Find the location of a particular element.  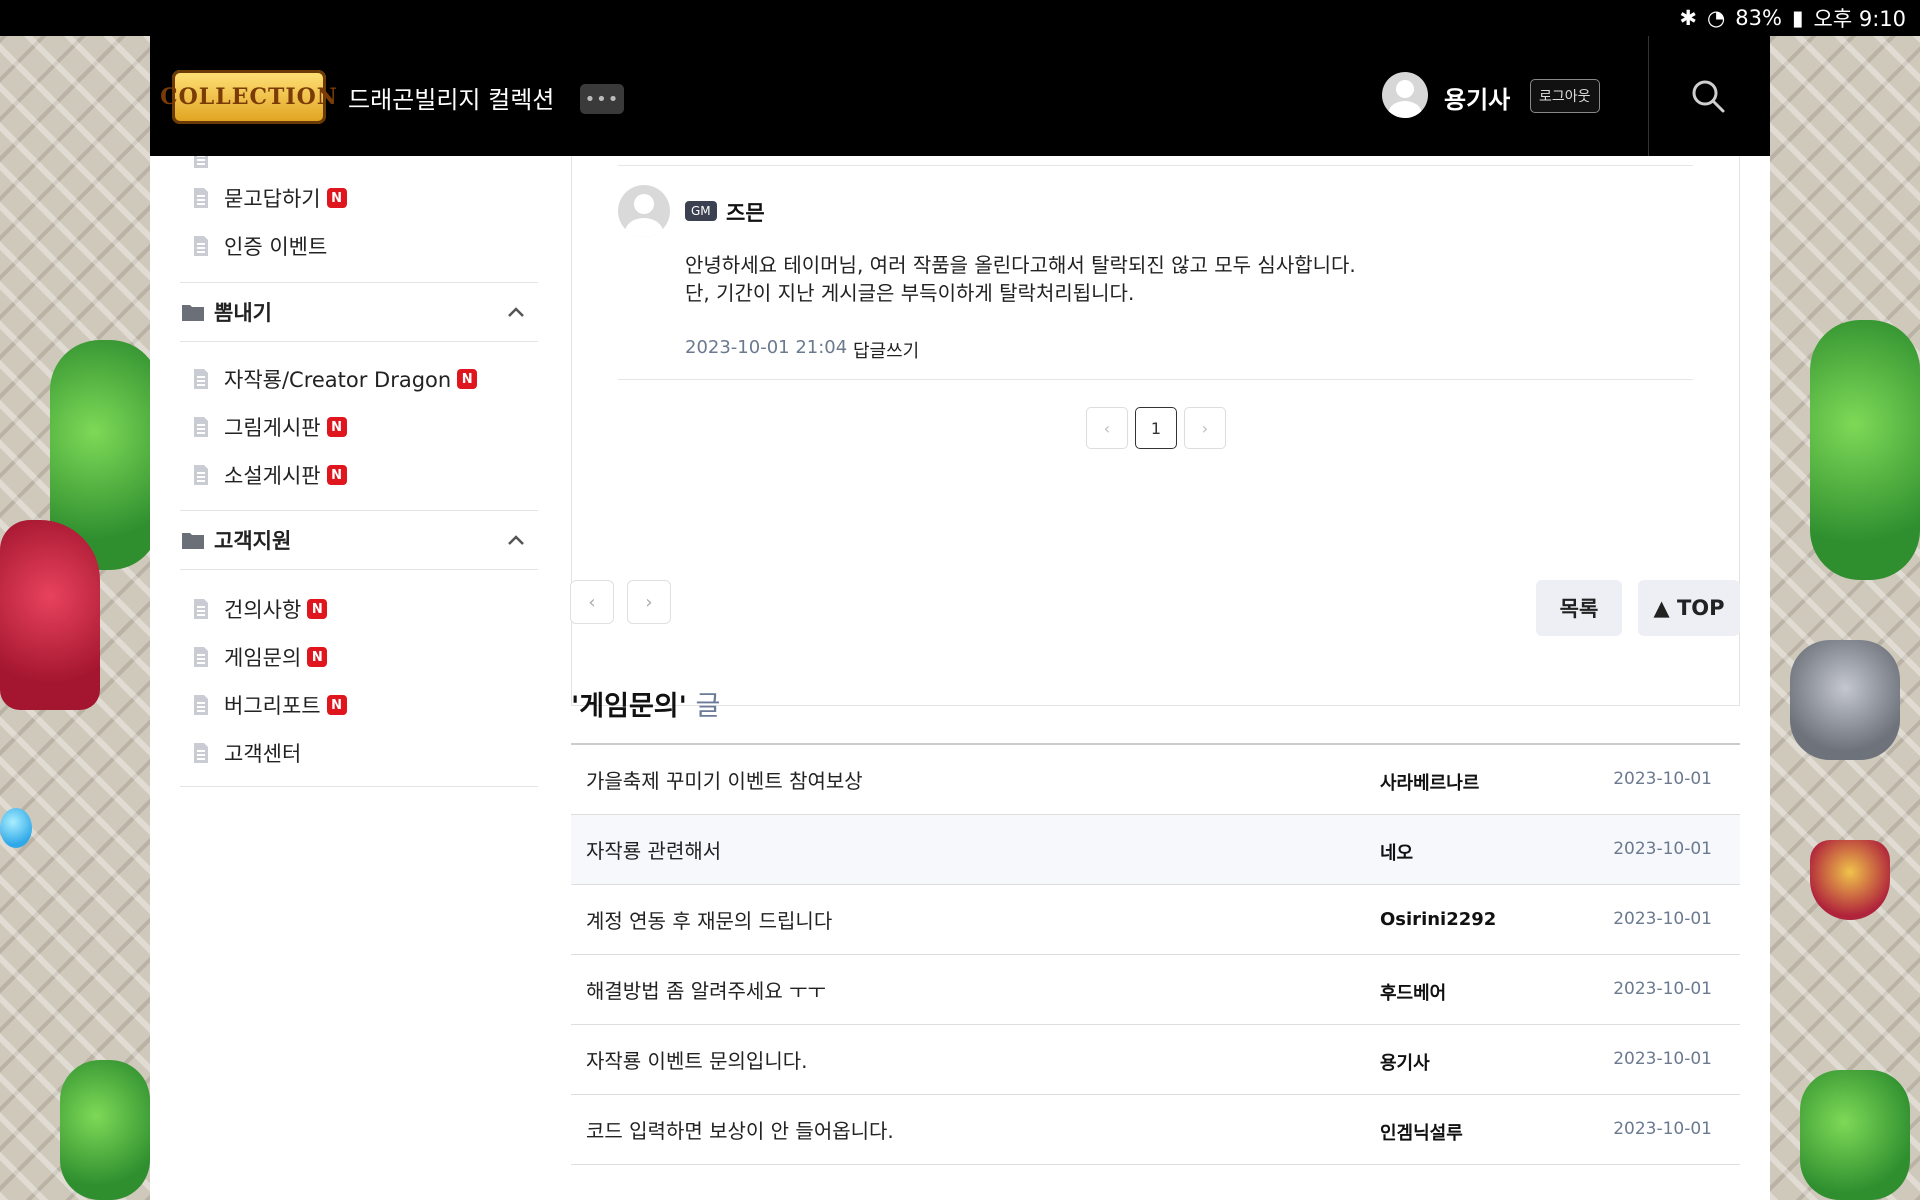

background-left is located at coordinates (80, 600).